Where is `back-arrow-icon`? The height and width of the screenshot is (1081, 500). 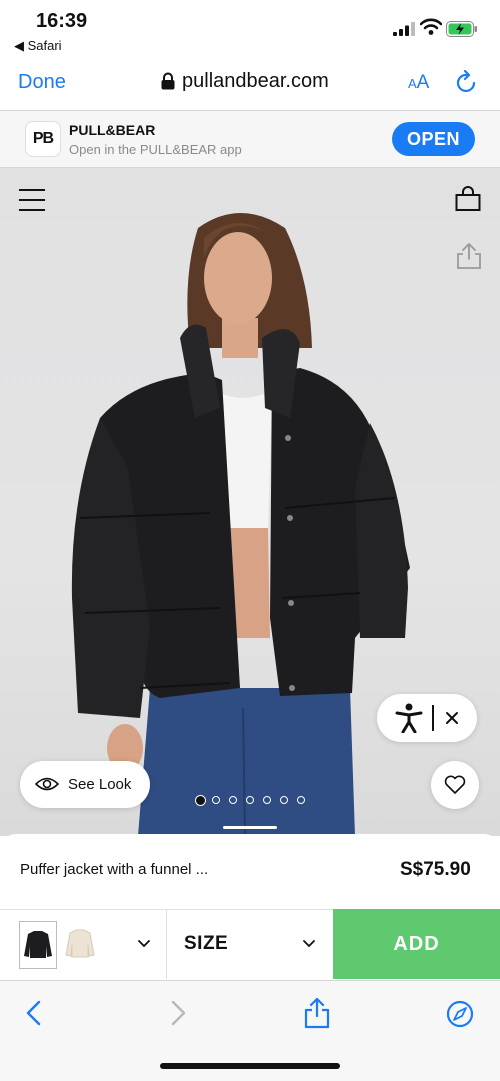
back-arrow-icon is located at coordinates (34, 1013).